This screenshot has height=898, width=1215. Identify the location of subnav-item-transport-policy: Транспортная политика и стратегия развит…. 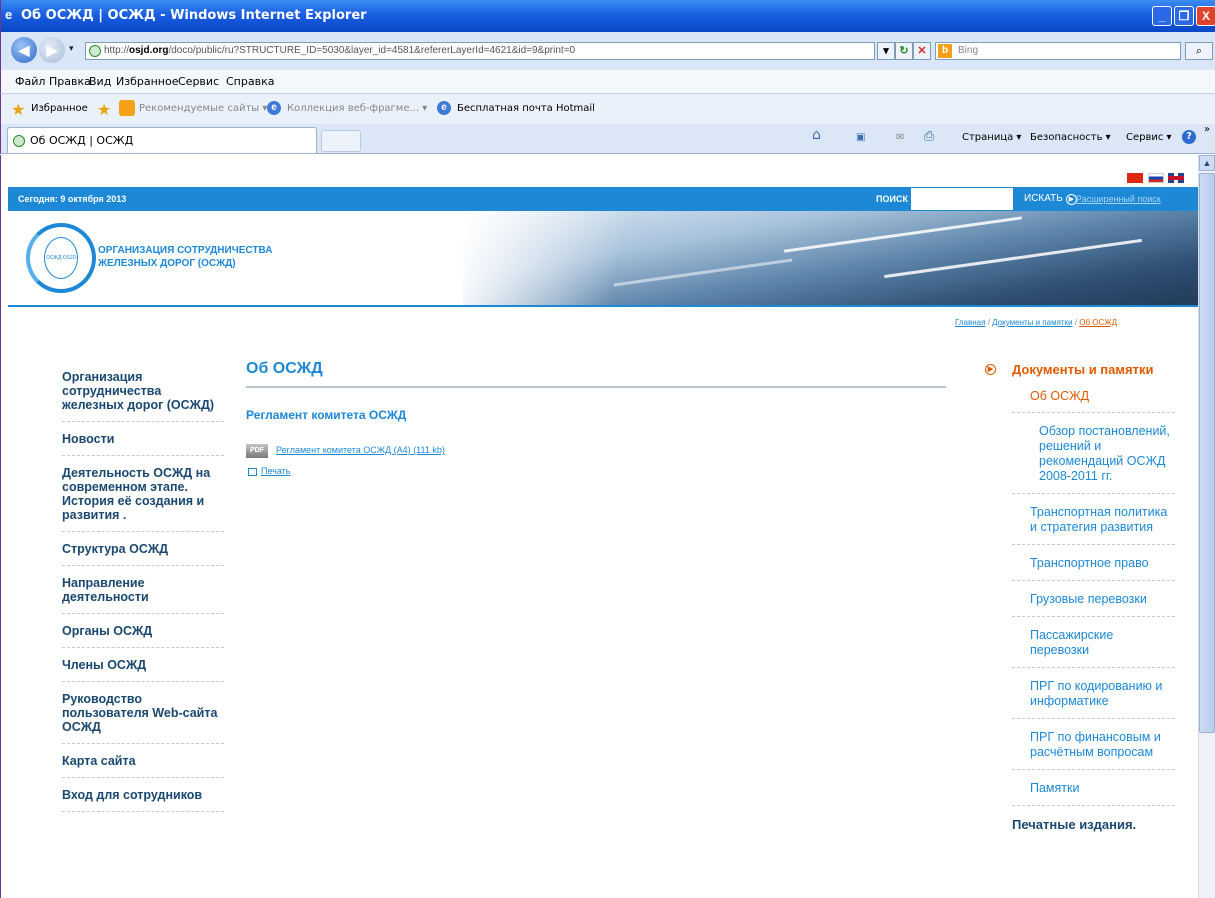
(1093, 519).